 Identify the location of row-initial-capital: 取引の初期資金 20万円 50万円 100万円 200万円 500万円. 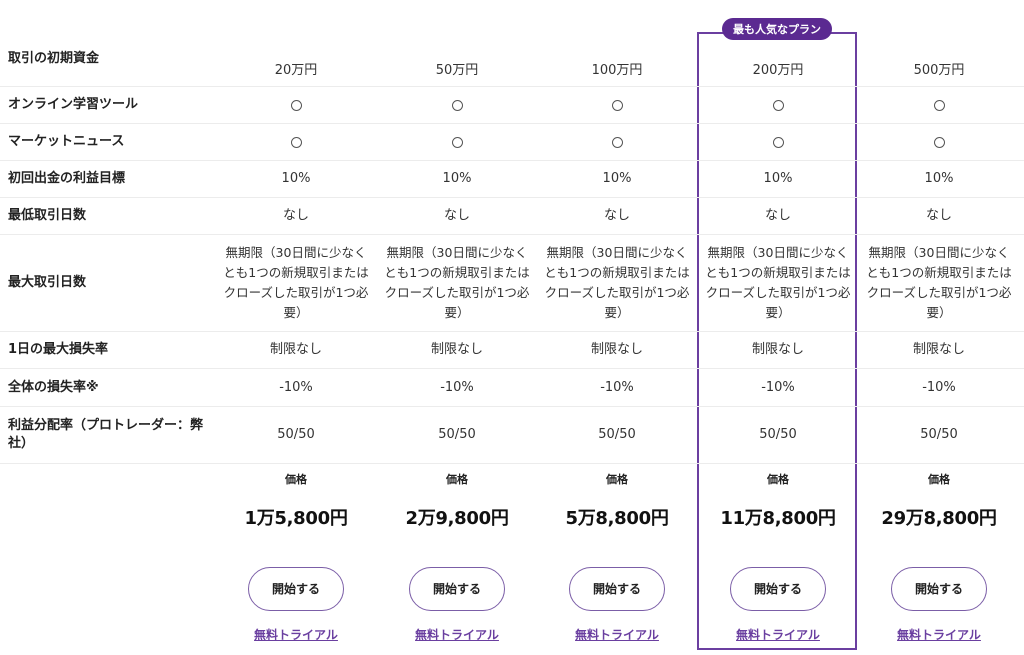
(512, 65).